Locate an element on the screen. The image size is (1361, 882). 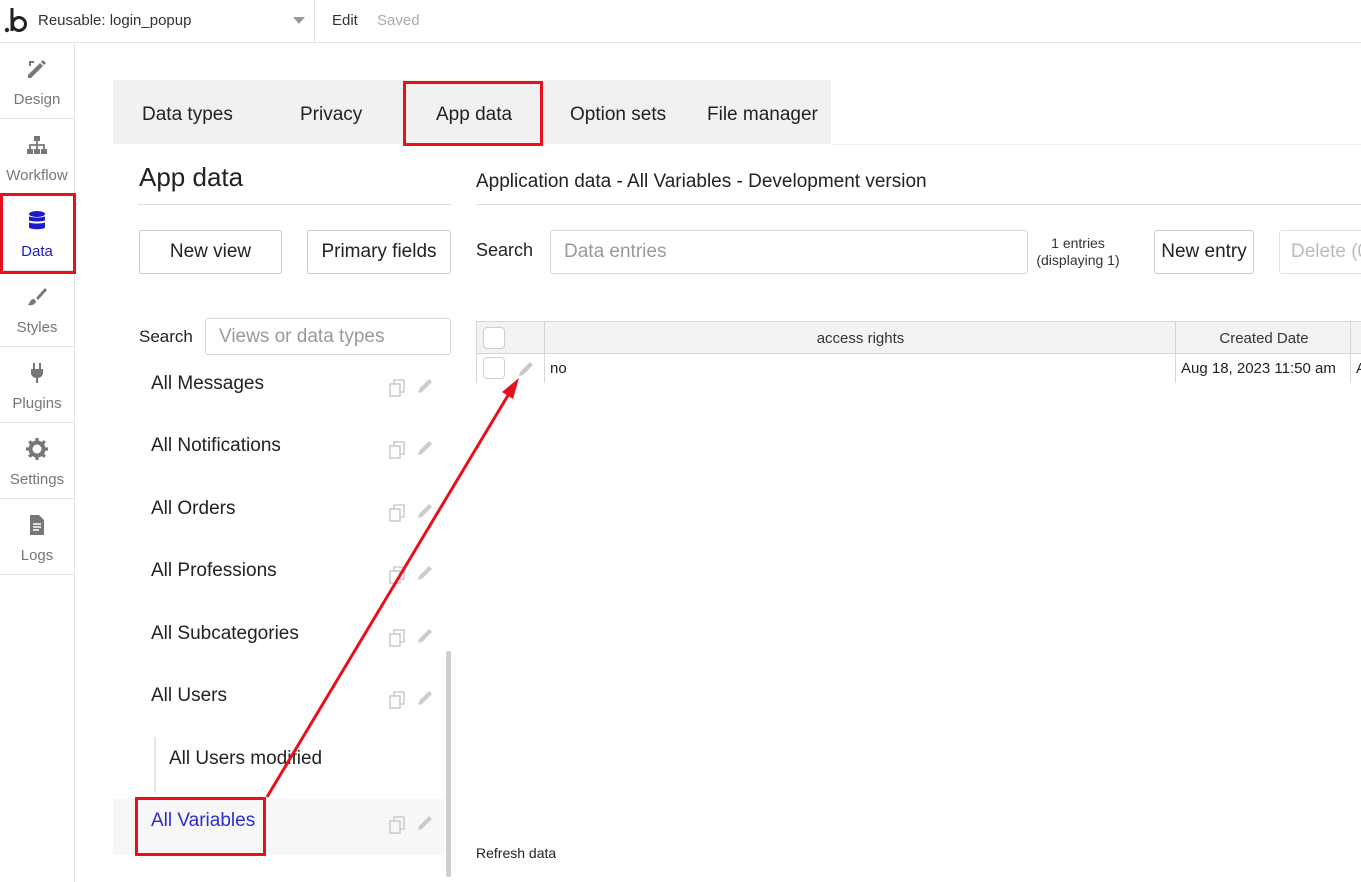
sidebar-item-label: Workflow is located at coordinates (37, 175).